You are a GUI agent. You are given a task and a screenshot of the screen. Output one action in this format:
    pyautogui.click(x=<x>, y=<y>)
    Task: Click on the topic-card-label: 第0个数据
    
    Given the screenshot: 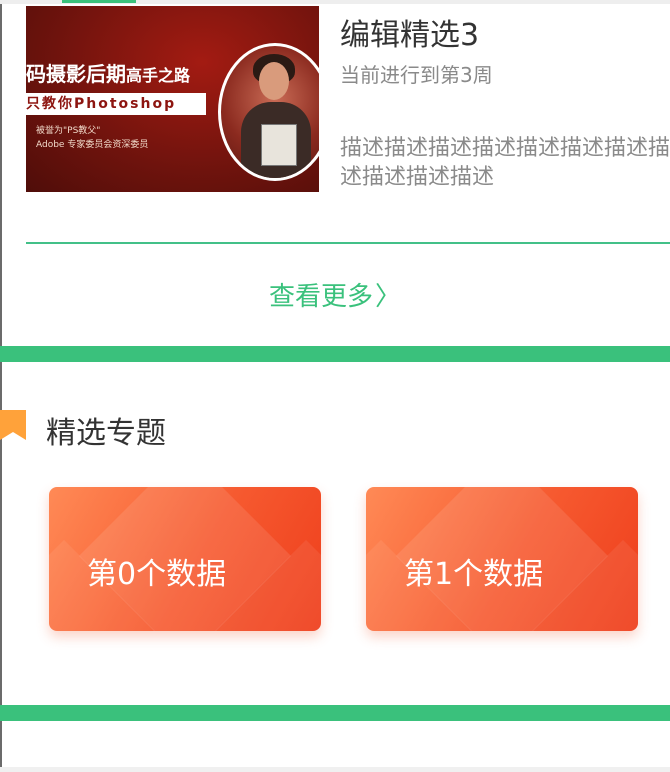 What is the action you would take?
    pyautogui.click(x=157, y=574)
    